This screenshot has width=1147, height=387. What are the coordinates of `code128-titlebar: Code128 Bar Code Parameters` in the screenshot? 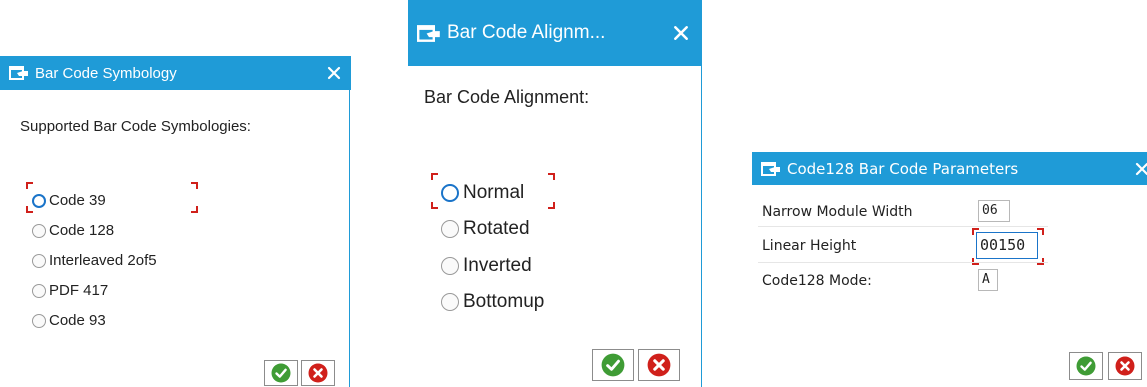 It's located at (949, 168).